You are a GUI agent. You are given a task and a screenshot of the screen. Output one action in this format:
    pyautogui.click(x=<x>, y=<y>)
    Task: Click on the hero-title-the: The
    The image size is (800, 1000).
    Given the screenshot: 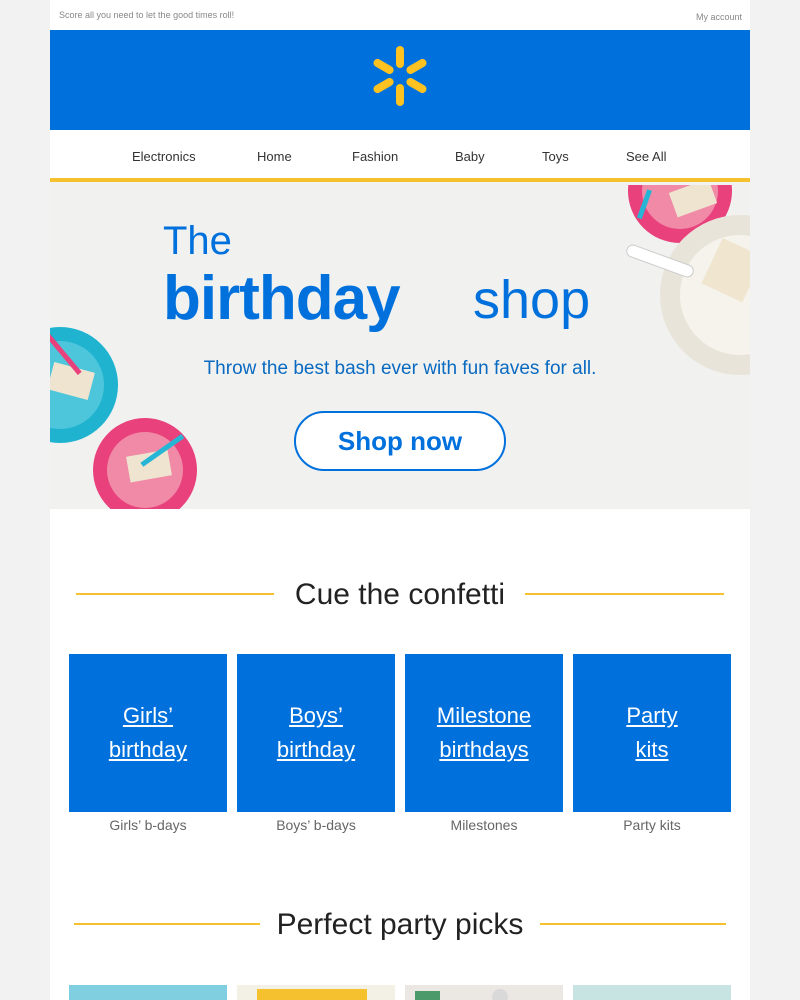 What is the action you would take?
    pyautogui.click(x=197, y=241)
    